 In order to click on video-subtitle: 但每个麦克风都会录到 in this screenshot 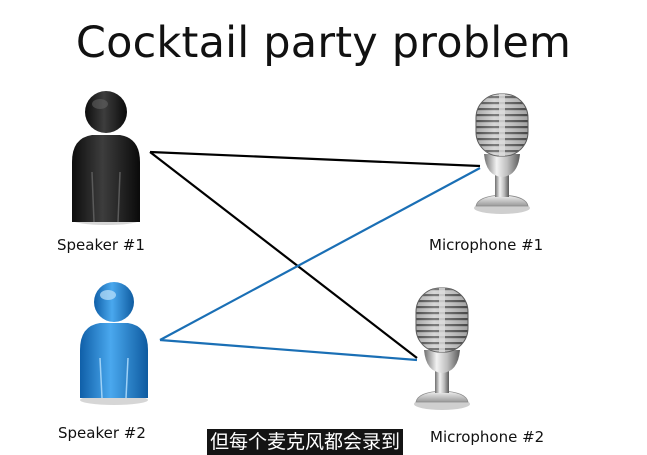, I will do `click(305, 442)`.